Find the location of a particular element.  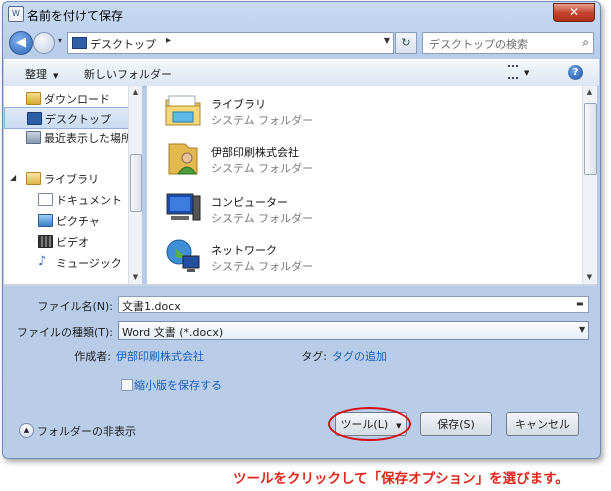

hide-folders-link: フォルダーの非表示 is located at coordinates (86, 431).